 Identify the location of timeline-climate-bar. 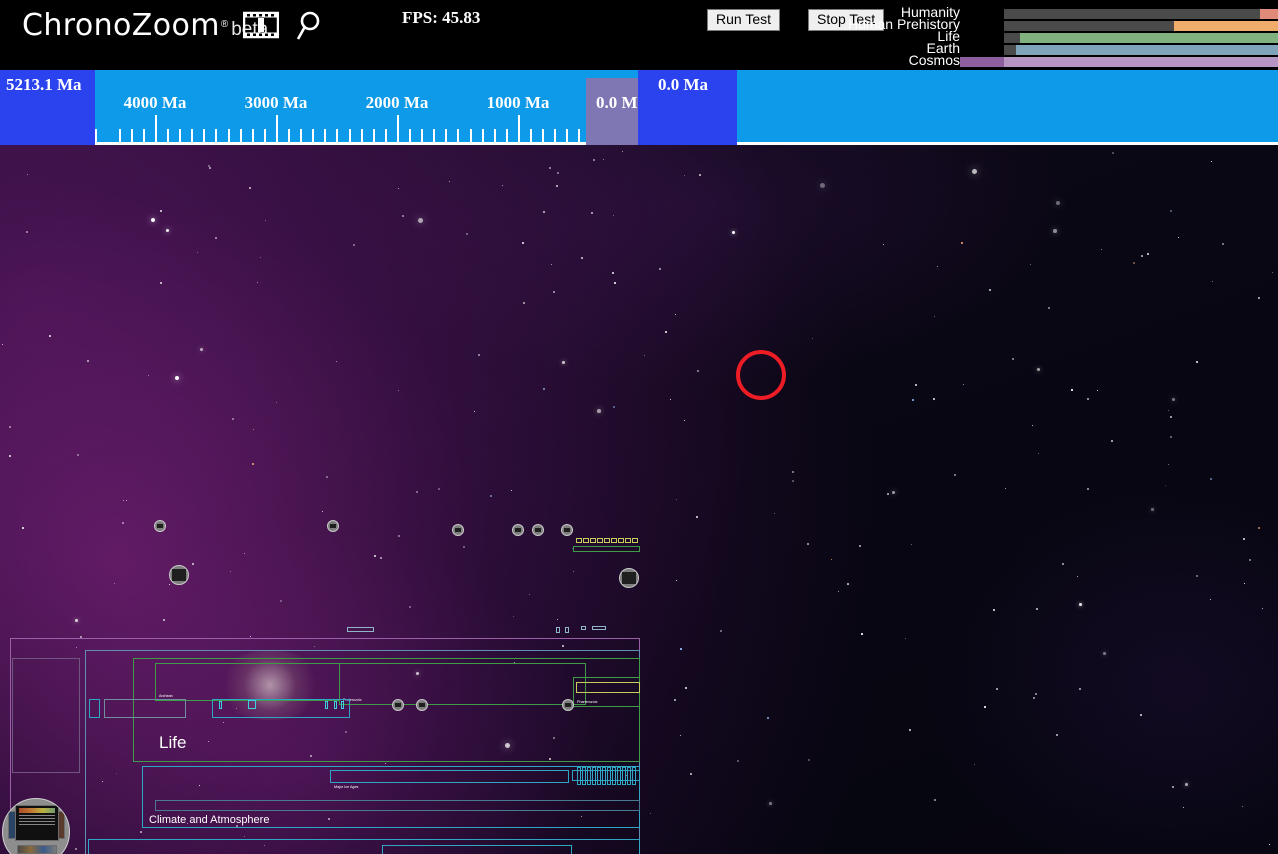
(397, 805).